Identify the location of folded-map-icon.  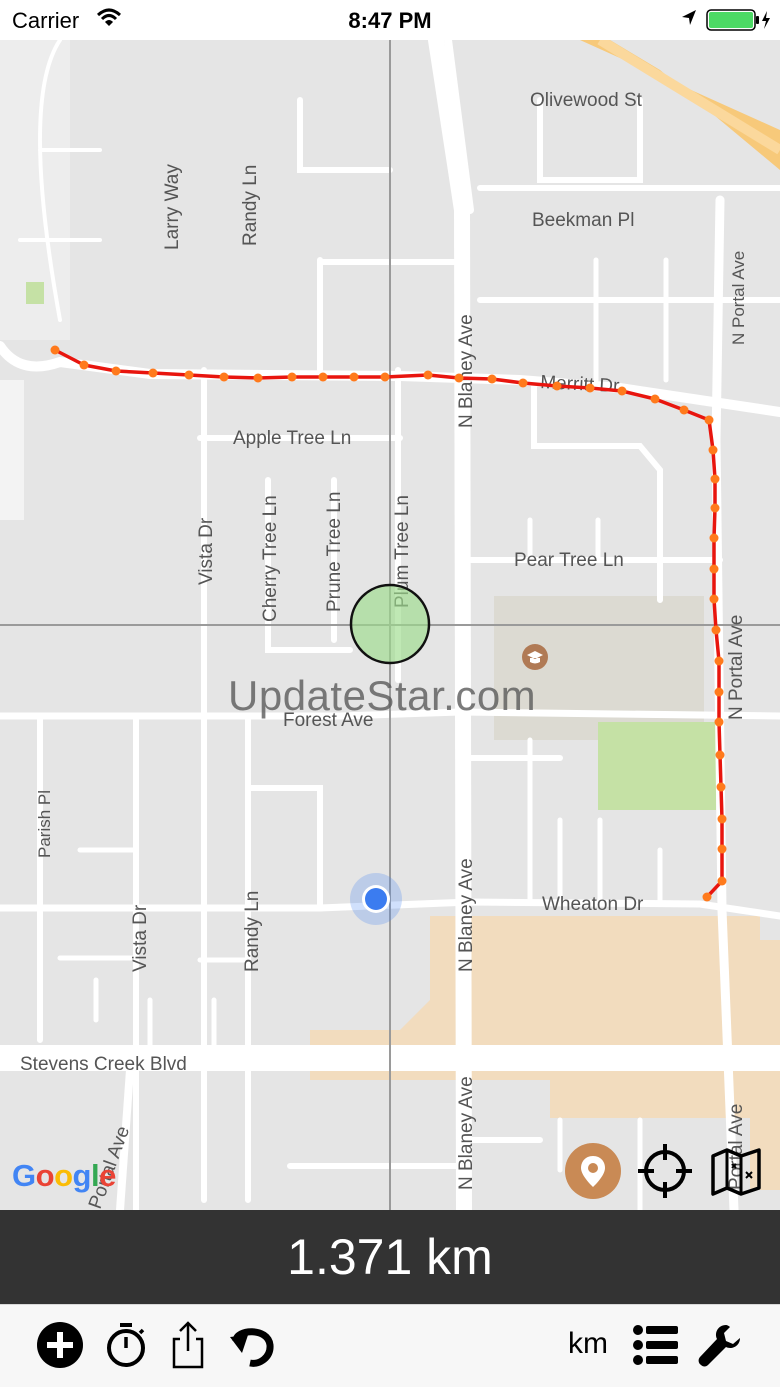
(736, 1172).